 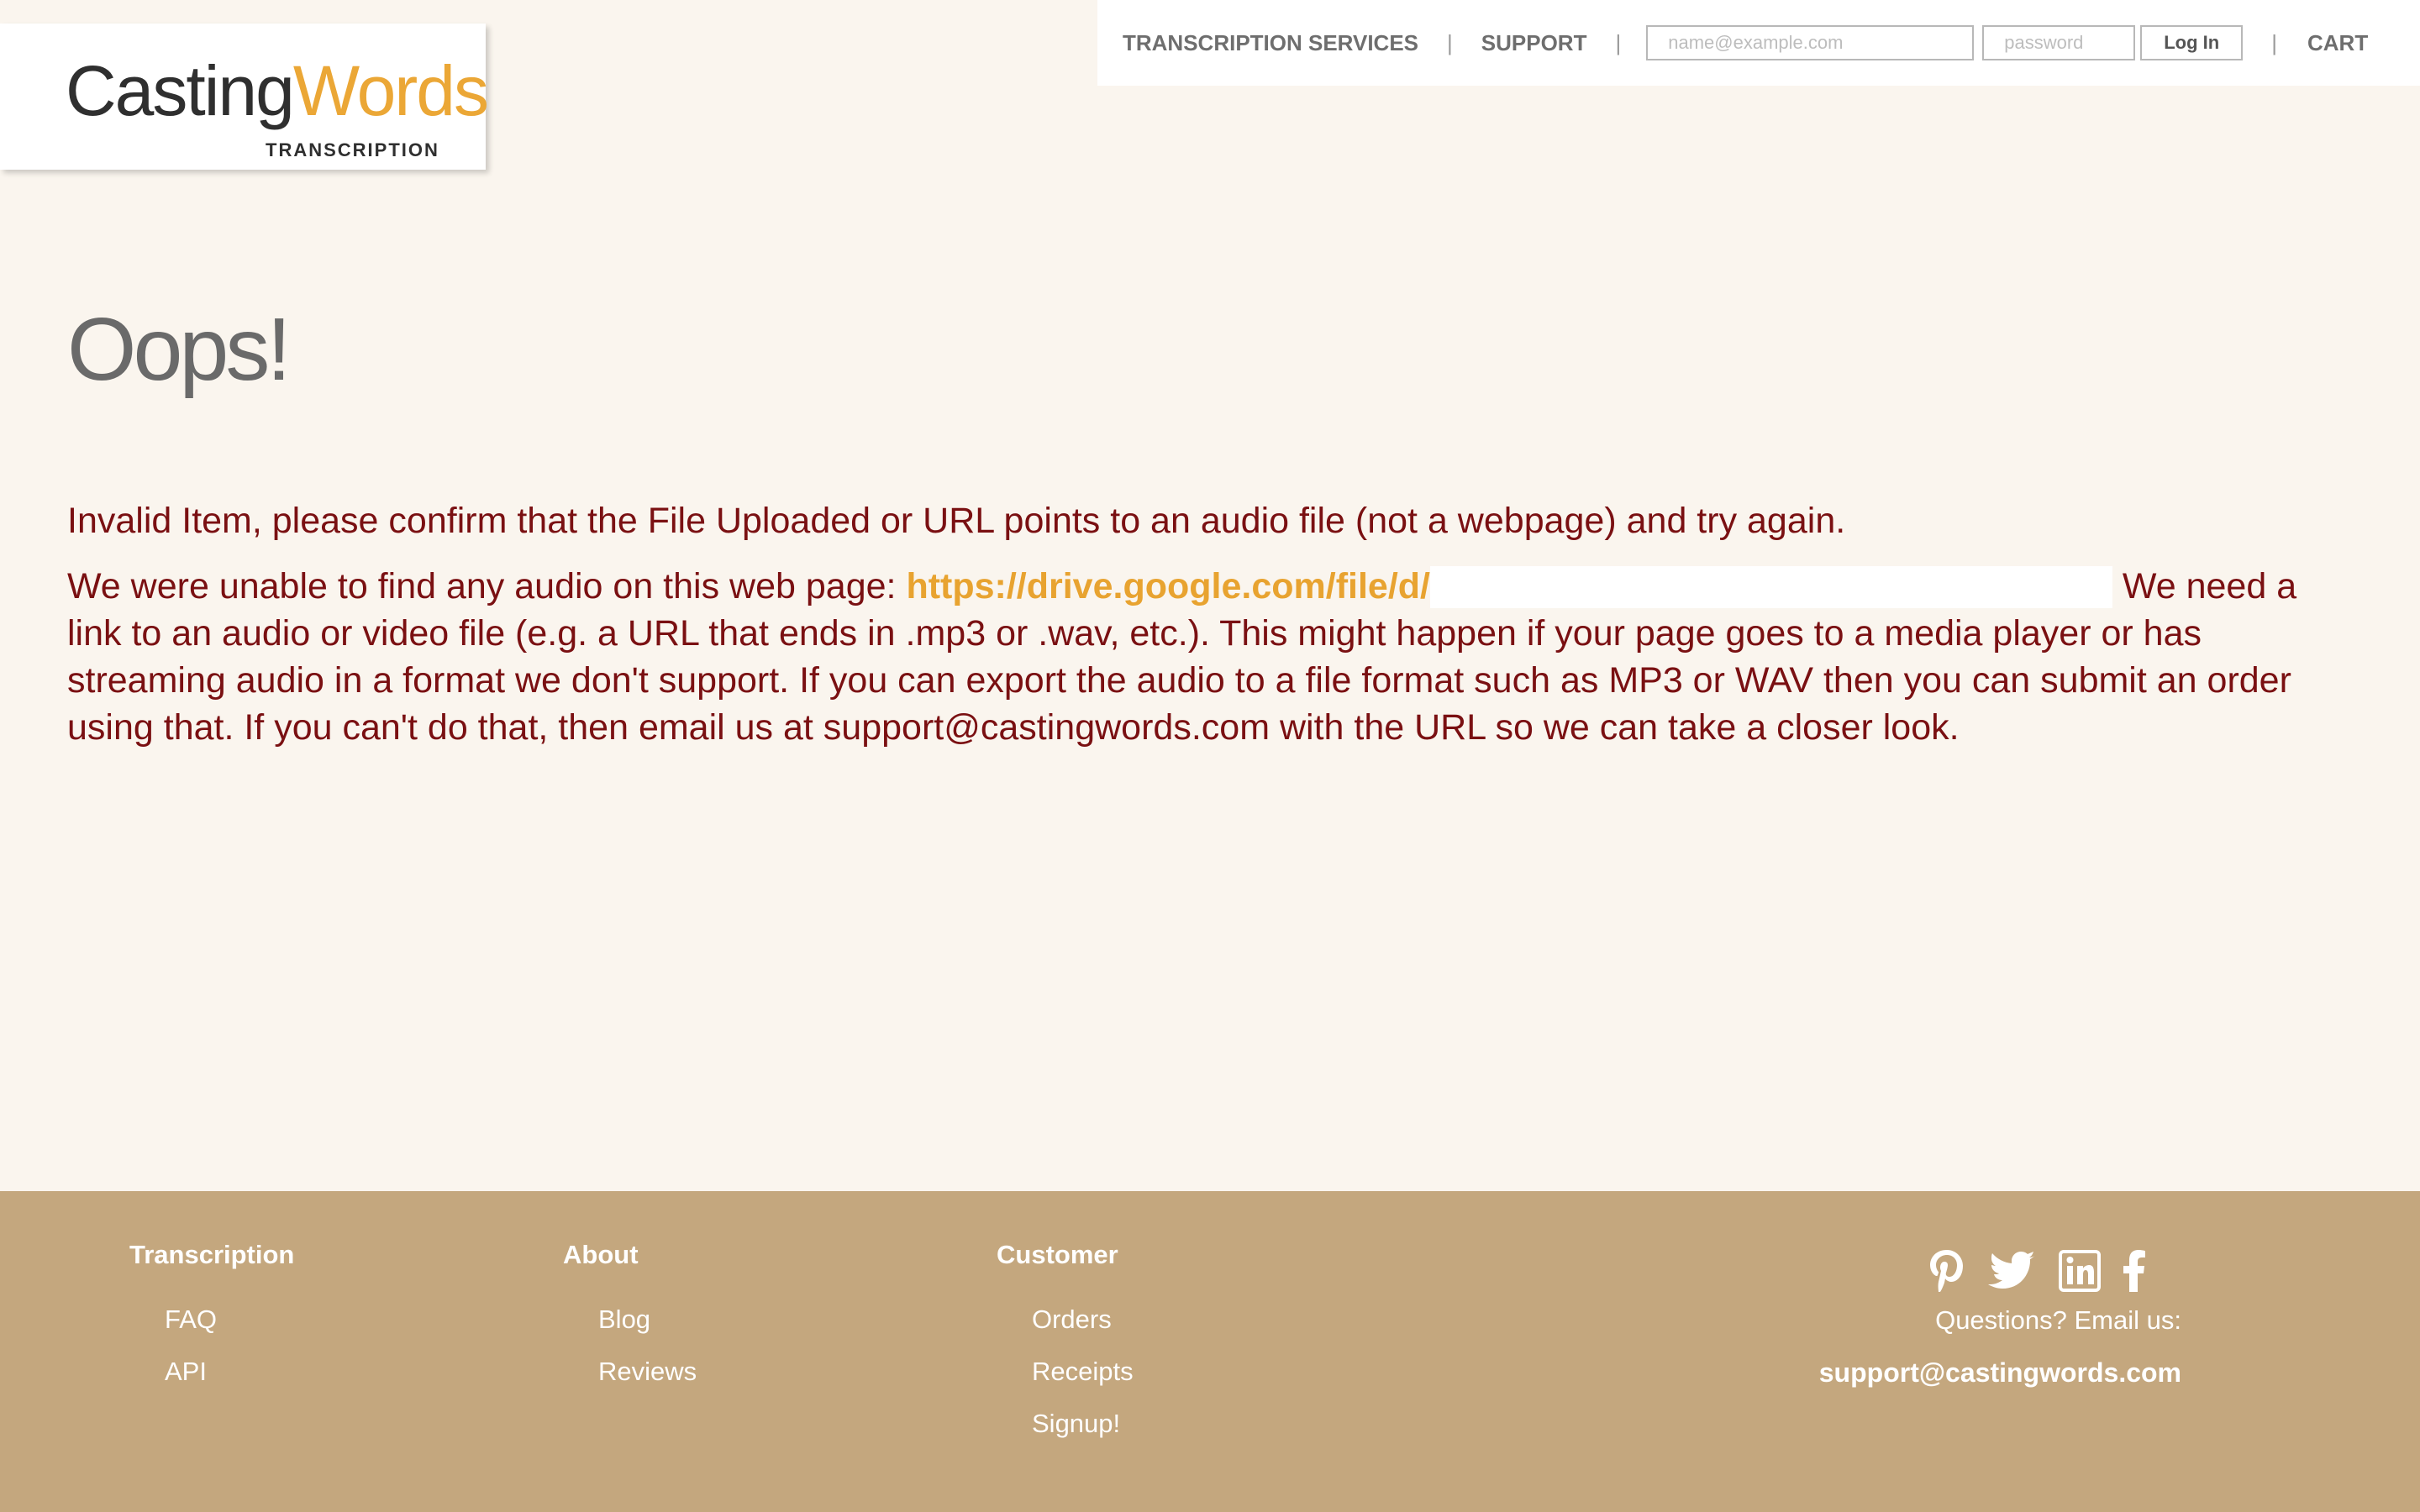 I want to click on footer-column-transcription: Transcription FAQ API, so click(x=211, y=1319).